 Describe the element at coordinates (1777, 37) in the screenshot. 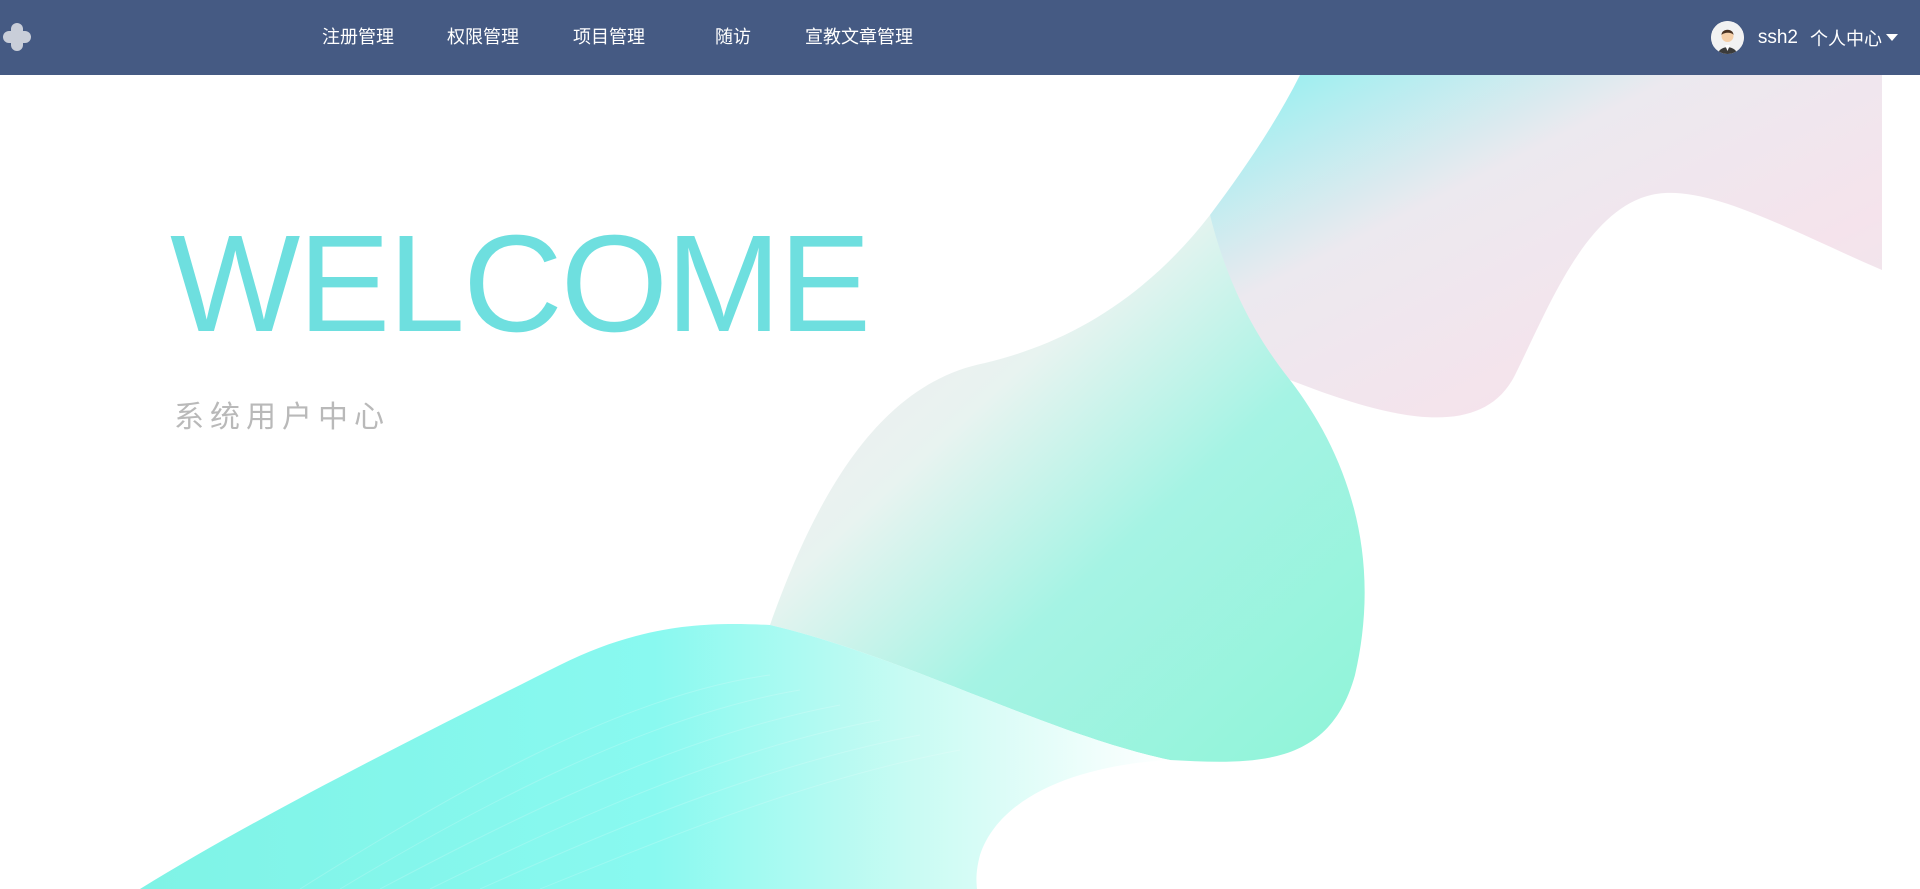

I see `user-name: ssh2` at that location.